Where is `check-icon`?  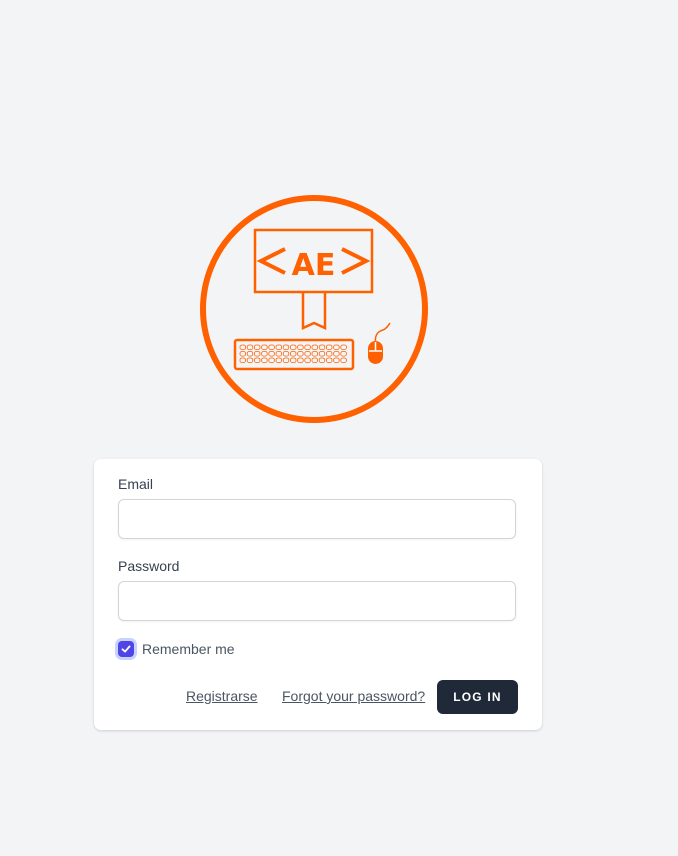
check-icon is located at coordinates (126, 649).